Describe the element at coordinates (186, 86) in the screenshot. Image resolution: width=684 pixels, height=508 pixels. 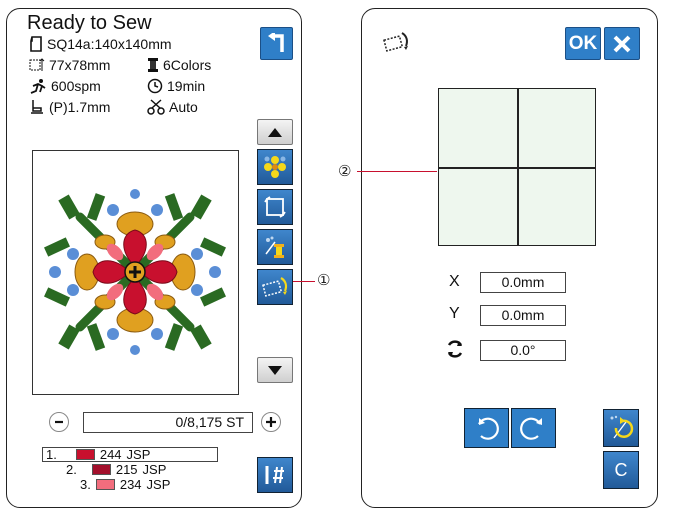
I see `sewing-time: 19min` at that location.